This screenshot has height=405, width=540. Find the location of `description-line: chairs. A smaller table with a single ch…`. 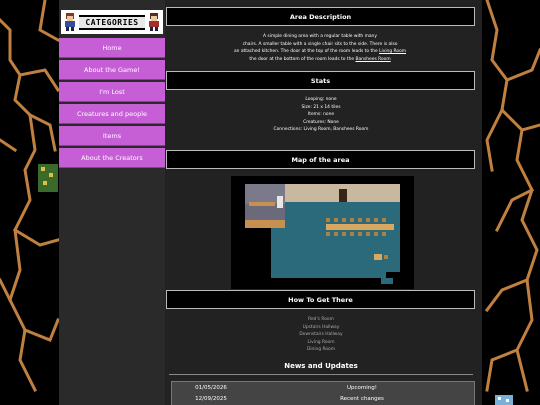

description-line: chairs. A smaller table with a single ch… is located at coordinates (320, 44).